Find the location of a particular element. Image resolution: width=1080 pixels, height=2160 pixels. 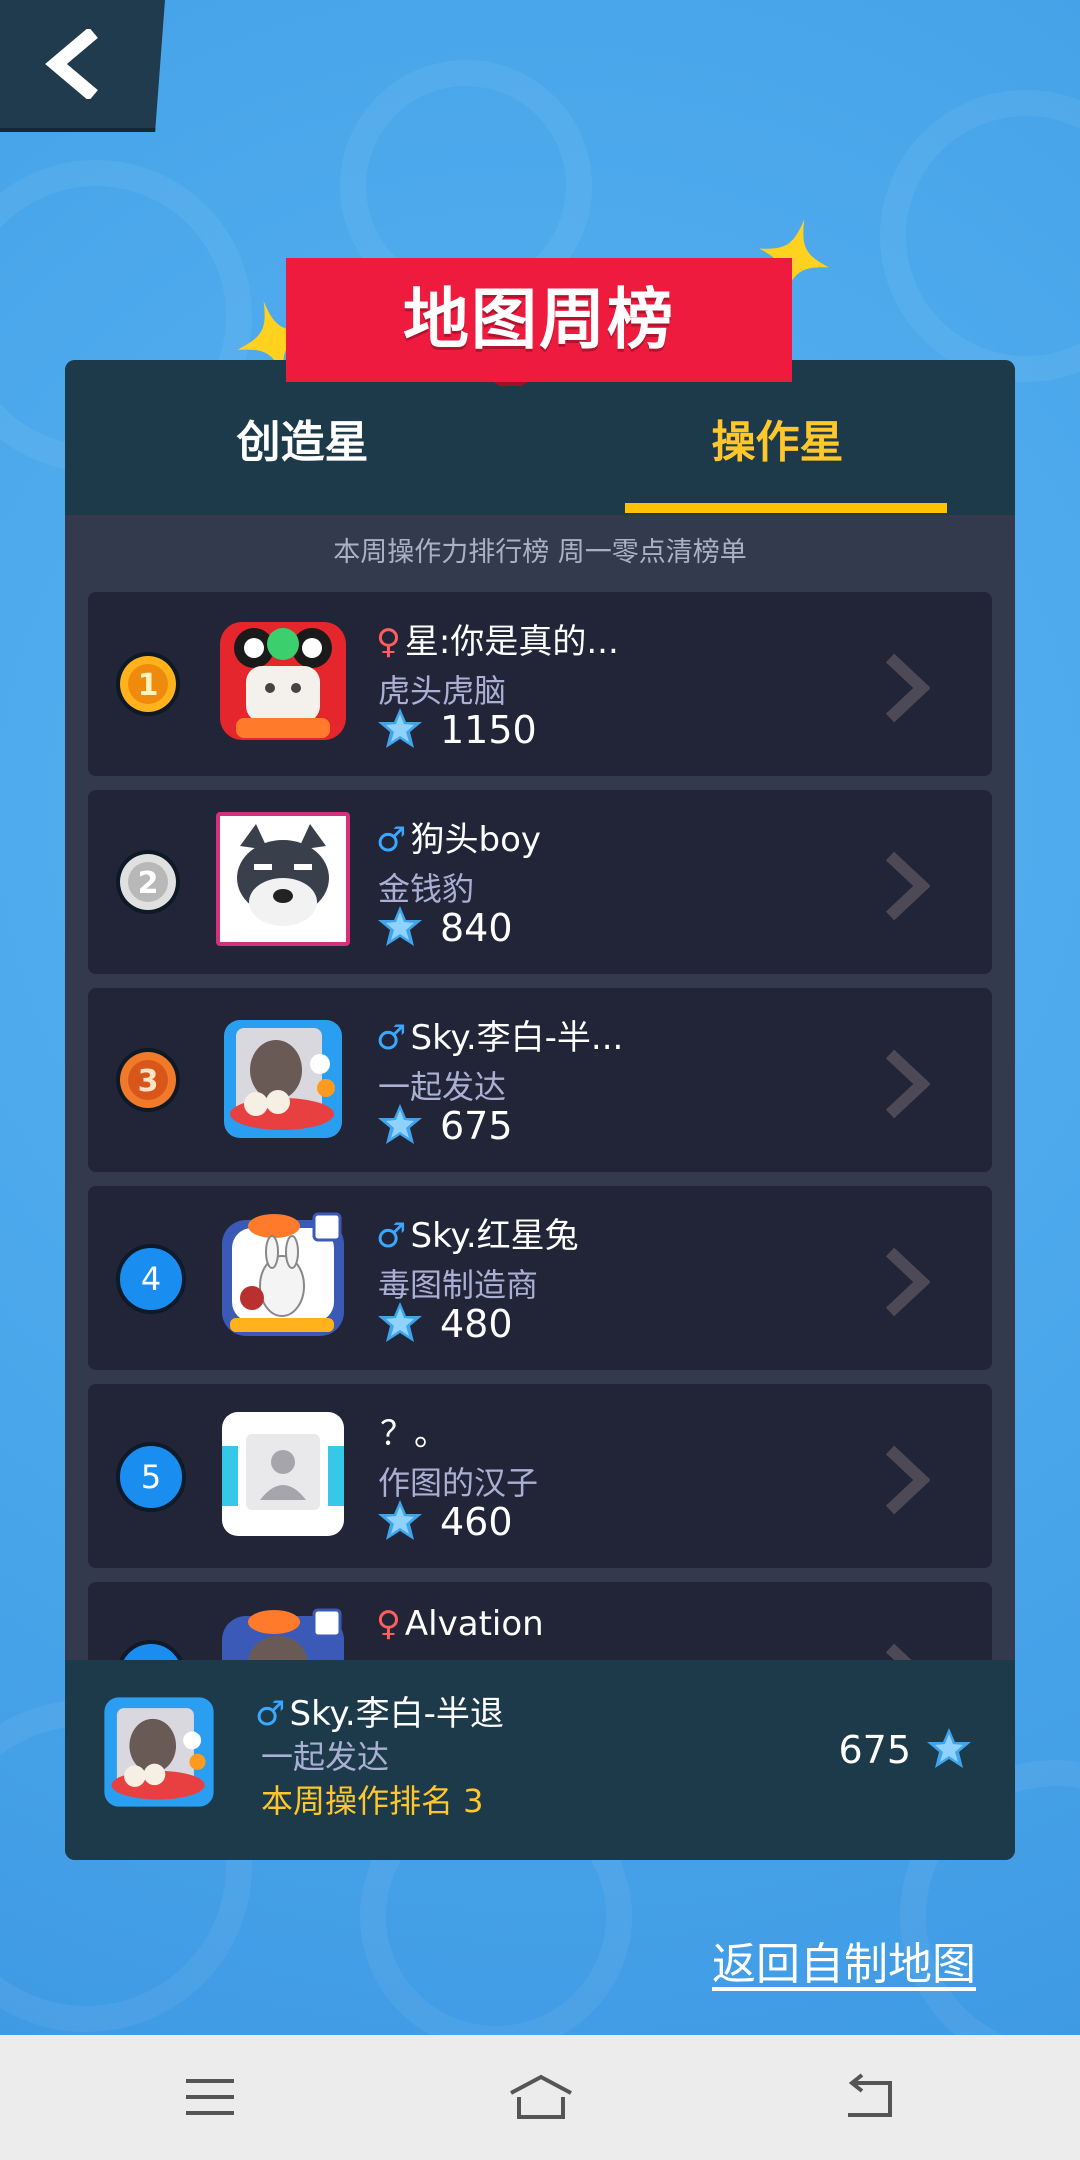

system-nav-bar is located at coordinates (540, 2097).